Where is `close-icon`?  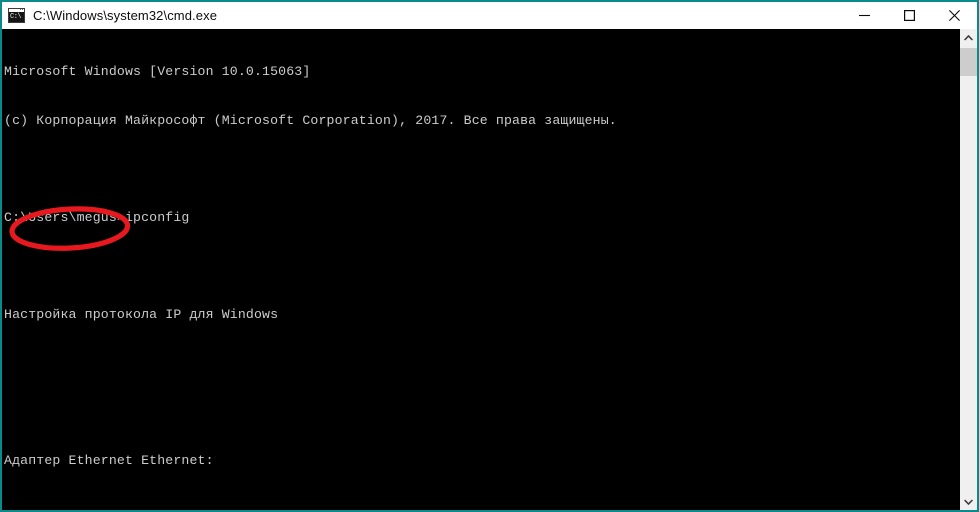
close-icon is located at coordinates (954, 15).